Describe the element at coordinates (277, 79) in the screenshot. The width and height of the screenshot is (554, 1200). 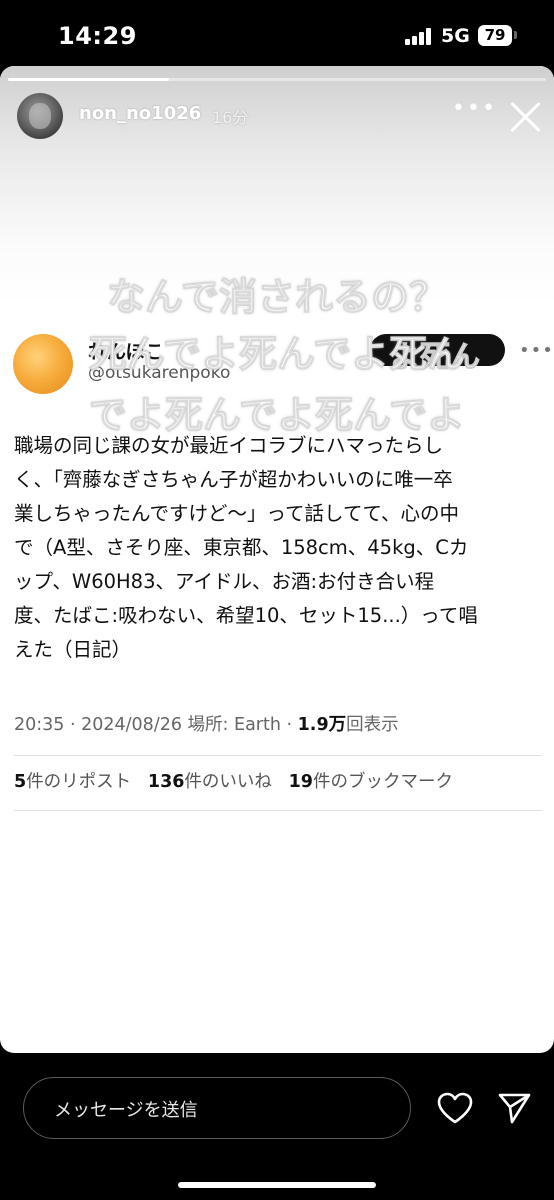
I see `story-progress-track` at that location.